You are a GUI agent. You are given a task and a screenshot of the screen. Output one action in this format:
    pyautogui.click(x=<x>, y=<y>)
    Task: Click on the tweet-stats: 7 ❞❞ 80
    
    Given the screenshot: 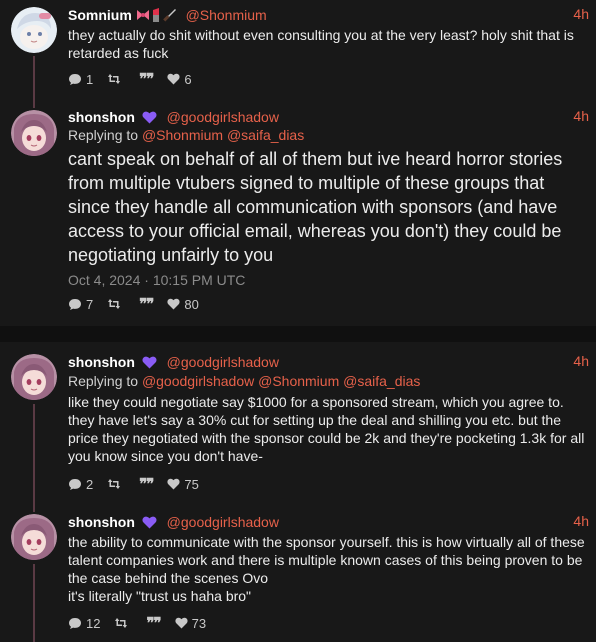 What is the action you would take?
    pyautogui.click(x=140, y=304)
    